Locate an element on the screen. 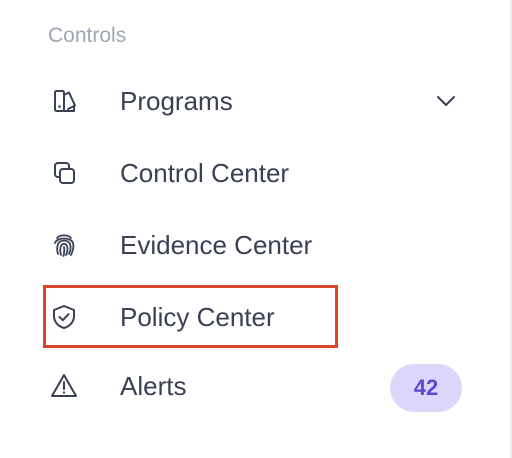 The width and height of the screenshot is (512, 458). nav-item-alerts: Alerts 42 is located at coordinates (258, 388).